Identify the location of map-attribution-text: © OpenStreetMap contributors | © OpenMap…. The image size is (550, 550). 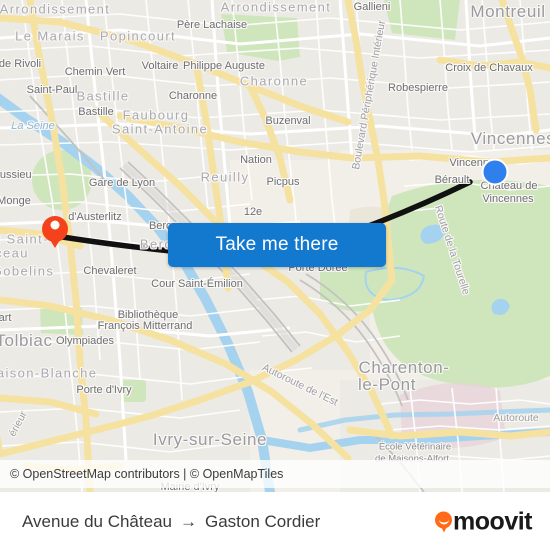
(141, 474).